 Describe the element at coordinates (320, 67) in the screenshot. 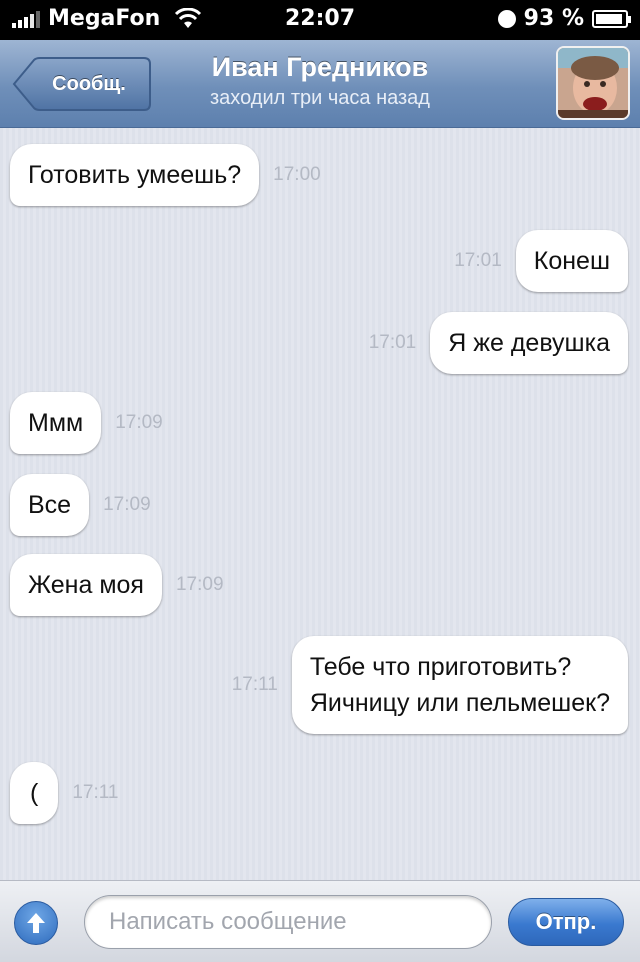

I see `contact-name: Иван Гредников` at that location.